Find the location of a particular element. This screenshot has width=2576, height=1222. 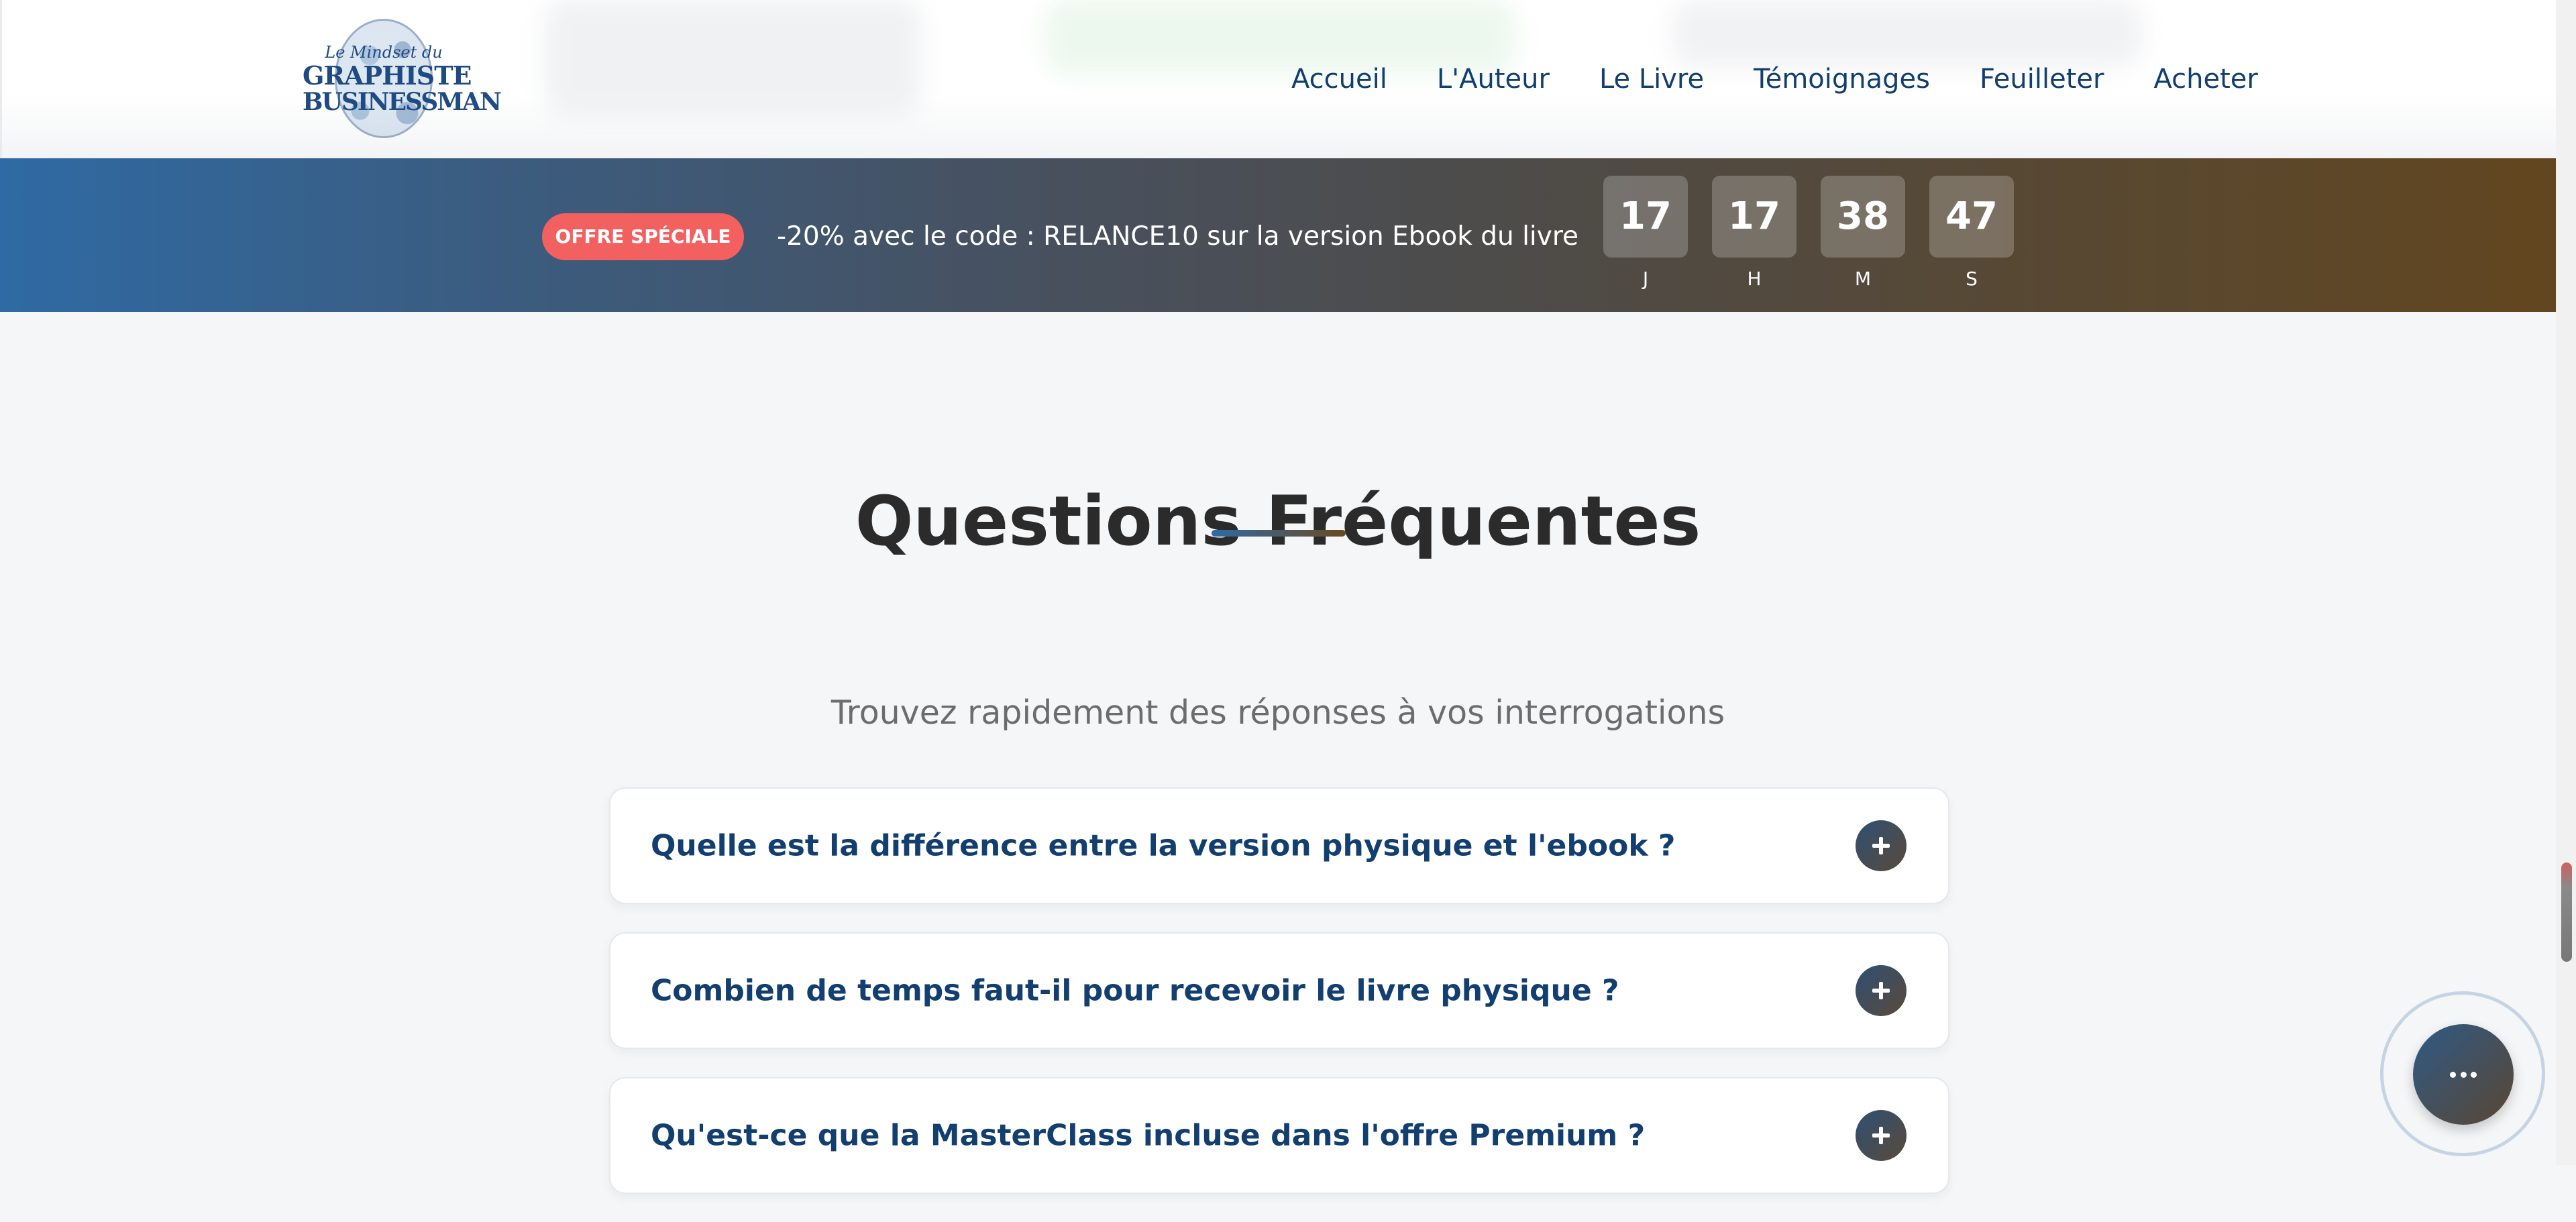

nav-link-livre: Le Livre is located at coordinates (1651, 79).